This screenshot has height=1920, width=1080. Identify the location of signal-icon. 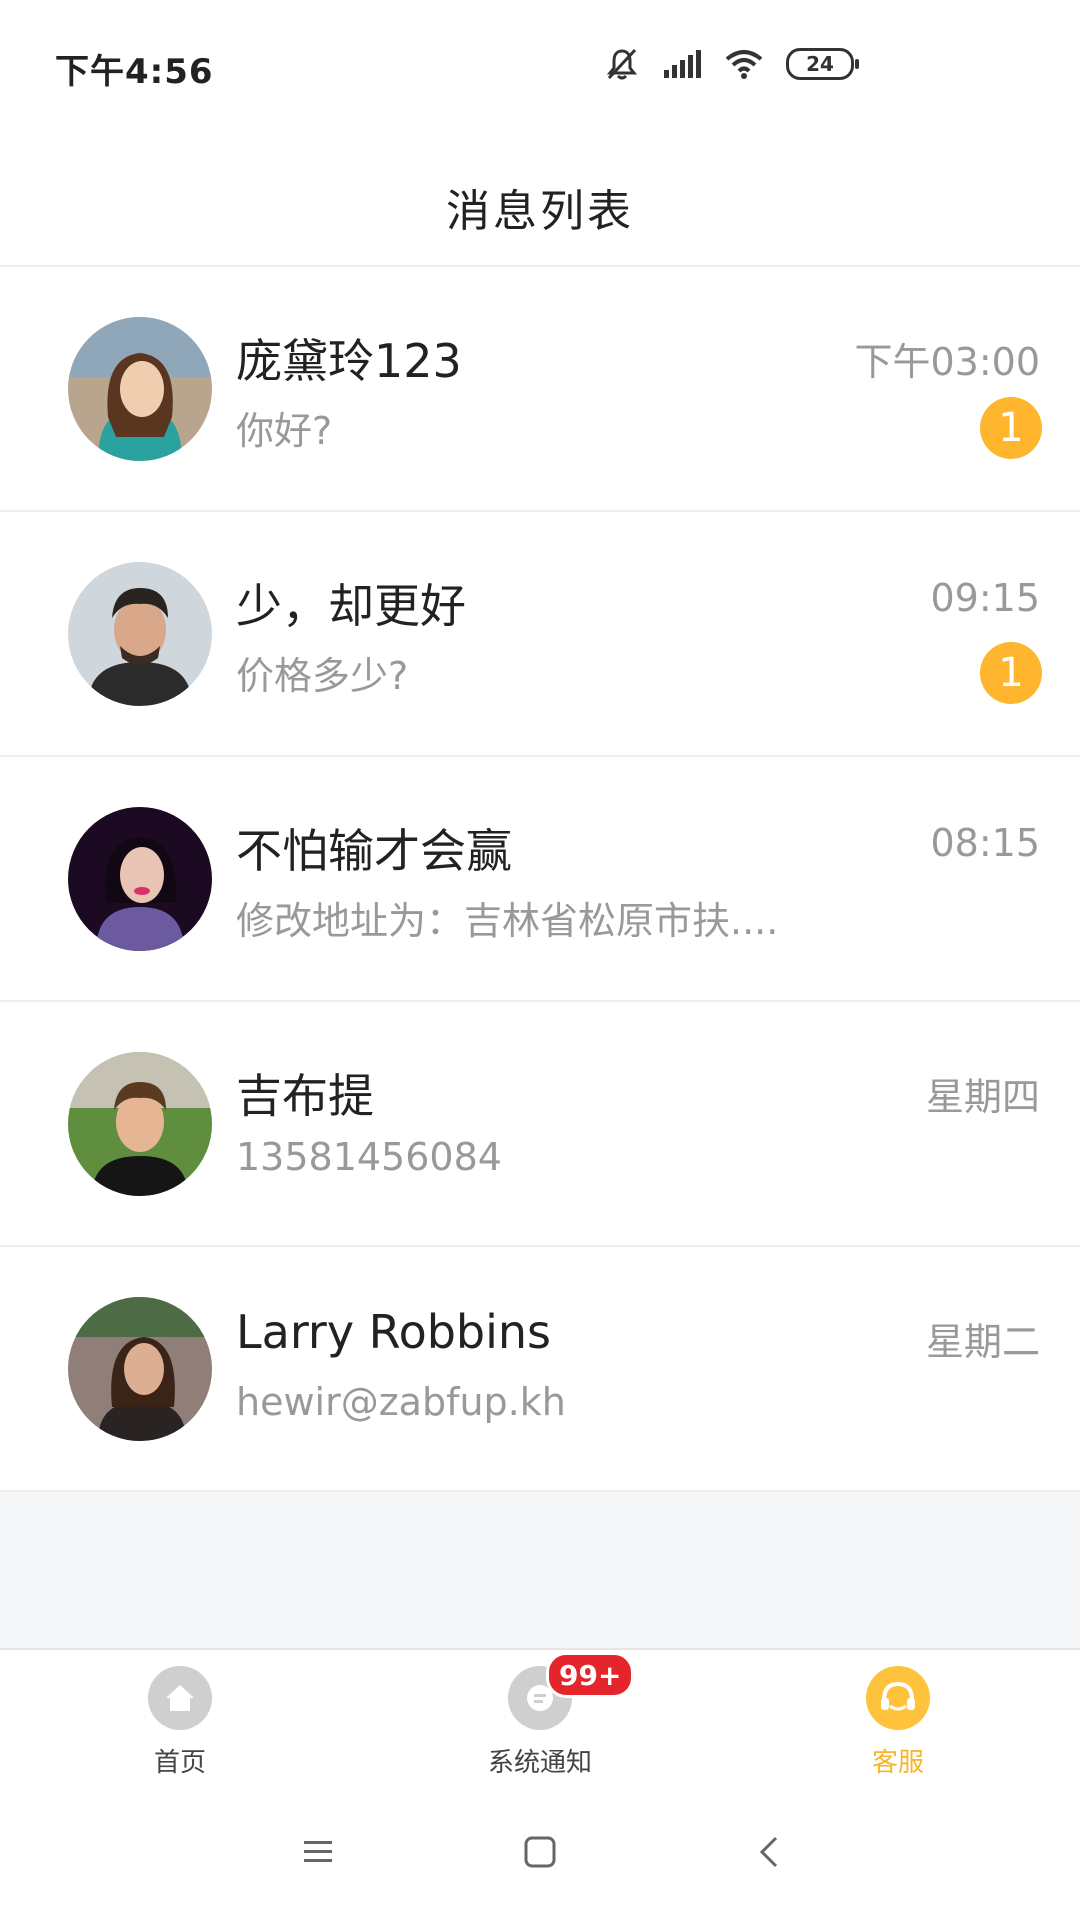
(682, 64).